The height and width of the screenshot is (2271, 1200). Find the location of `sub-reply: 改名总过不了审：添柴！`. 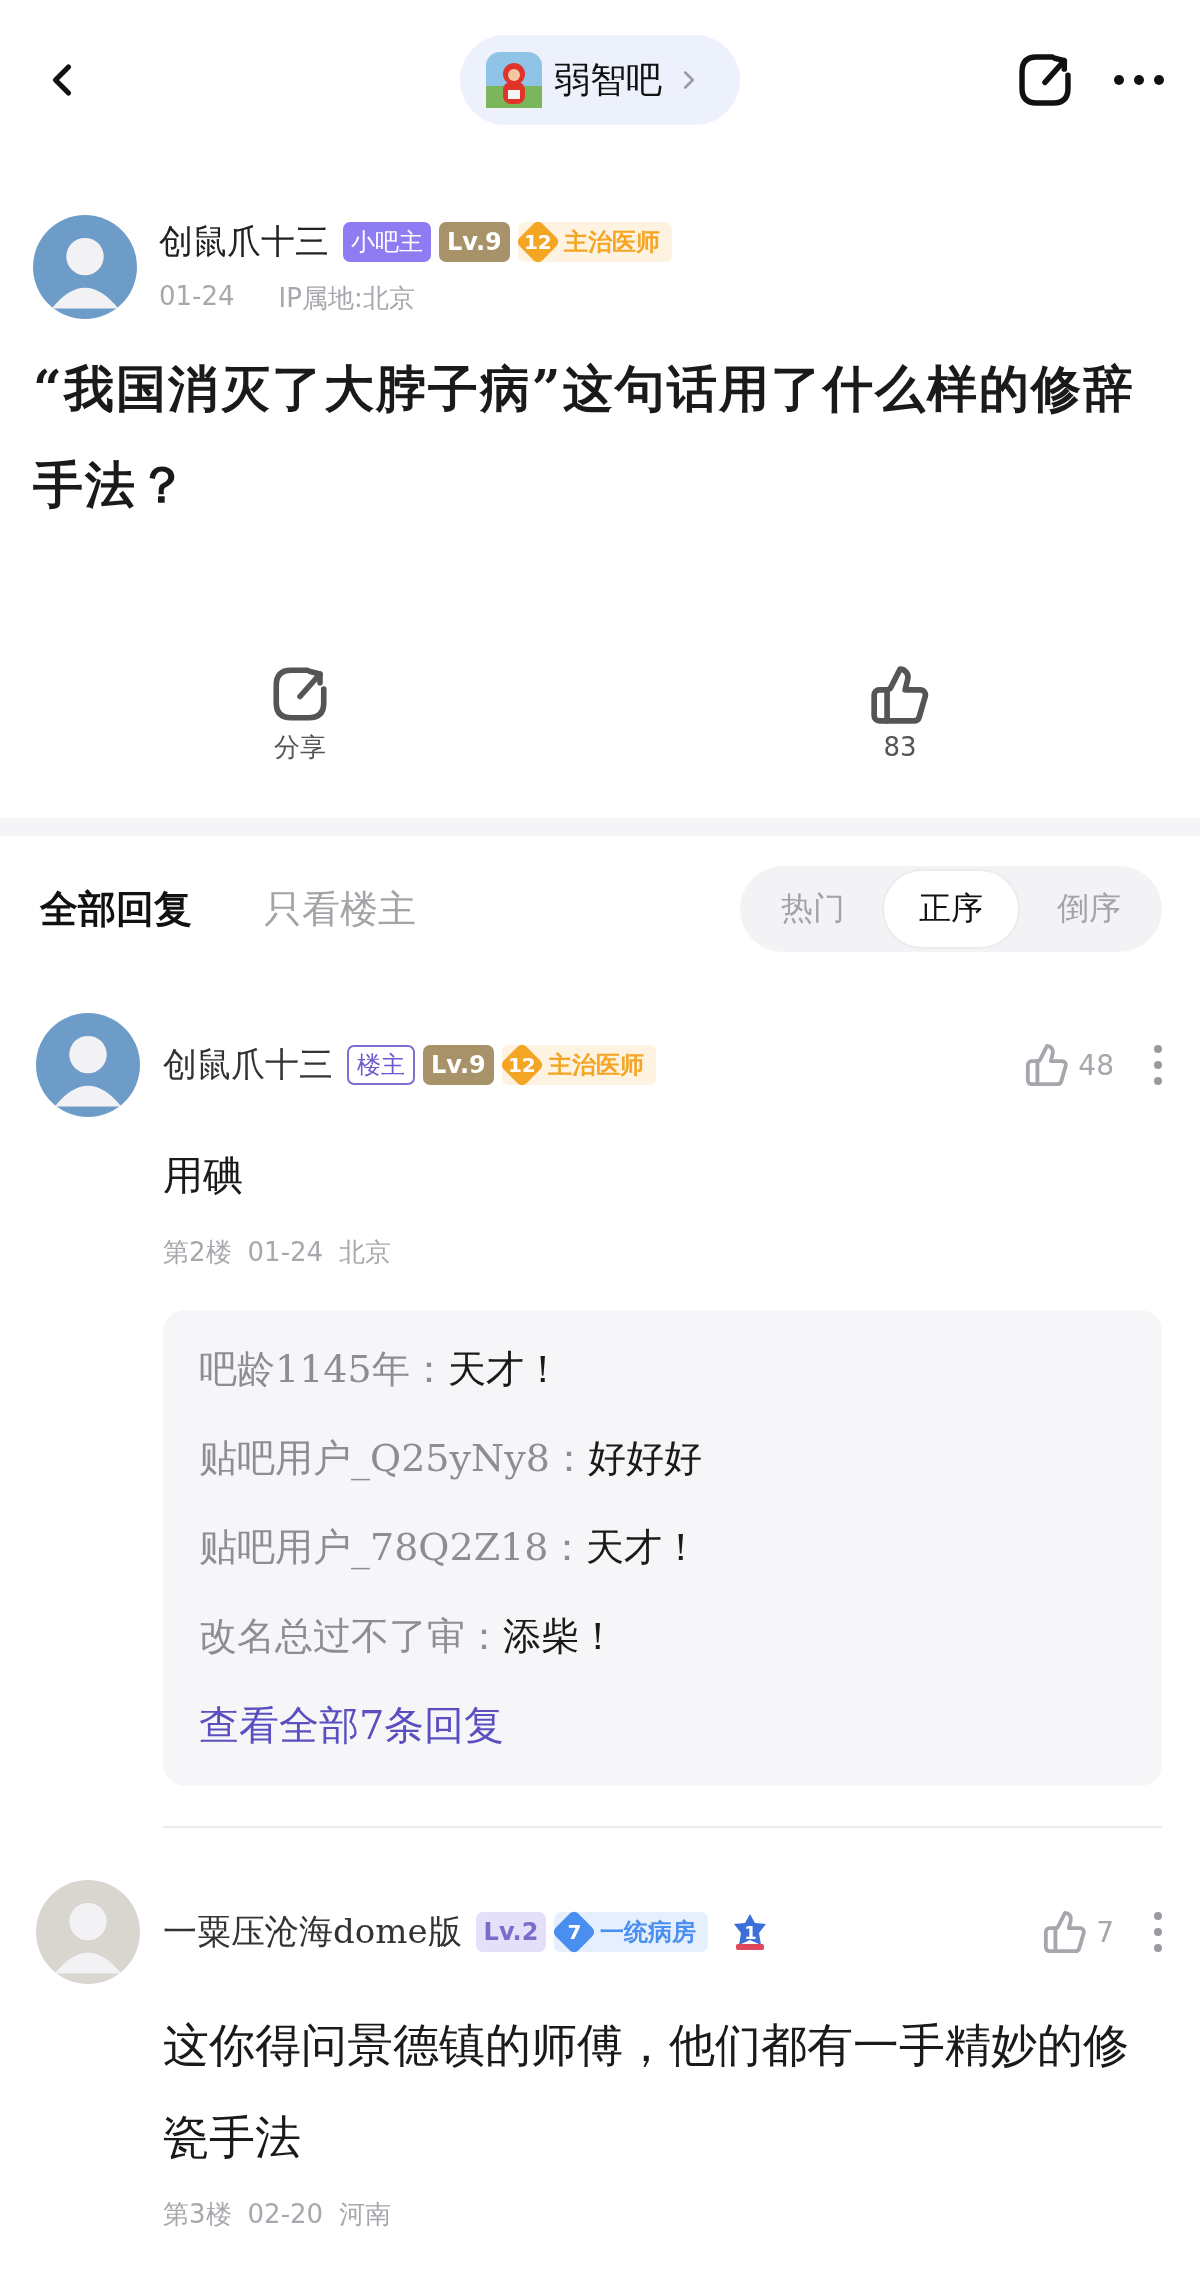

sub-reply: 改名总过不了审：添柴！ is located at coordinates (662, 1636).